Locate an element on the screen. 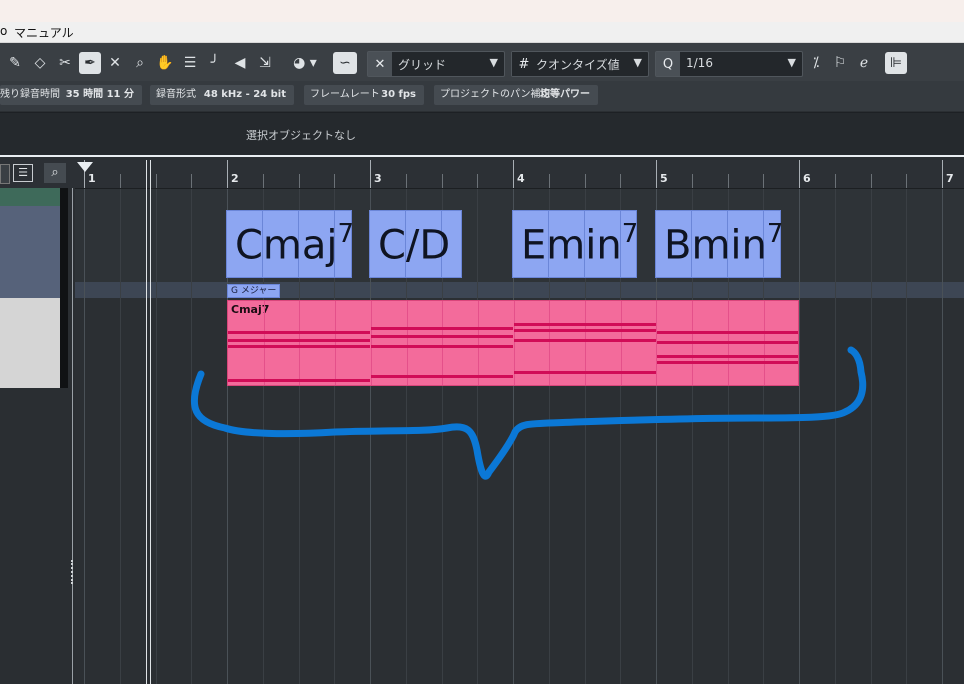 This screenshot has width=964, height=684. title-bar is located at coordinates (482, 11).